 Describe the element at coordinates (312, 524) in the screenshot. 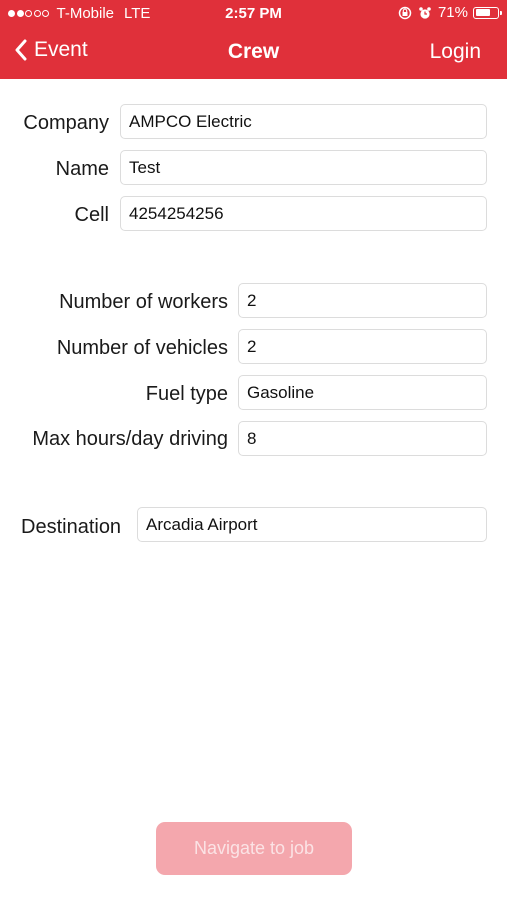

I see `destination-field` at that location.